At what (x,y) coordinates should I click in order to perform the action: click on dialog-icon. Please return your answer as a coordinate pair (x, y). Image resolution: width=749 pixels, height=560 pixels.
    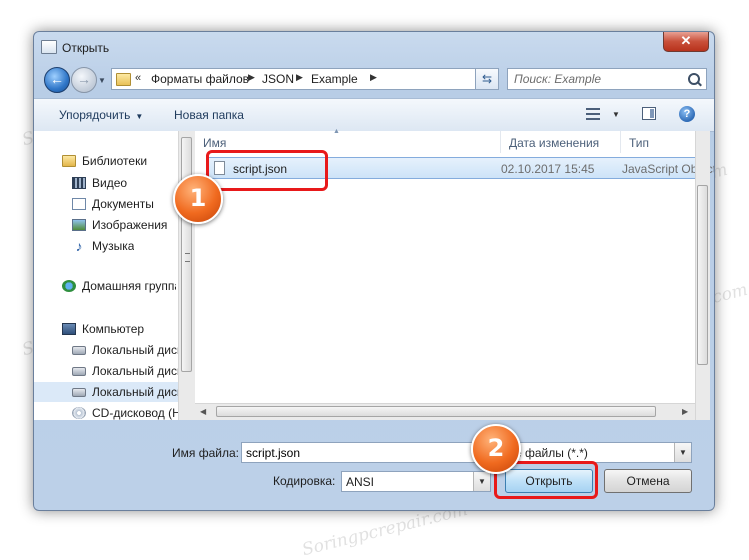
    Looking at the image, I should click on (49, 47).